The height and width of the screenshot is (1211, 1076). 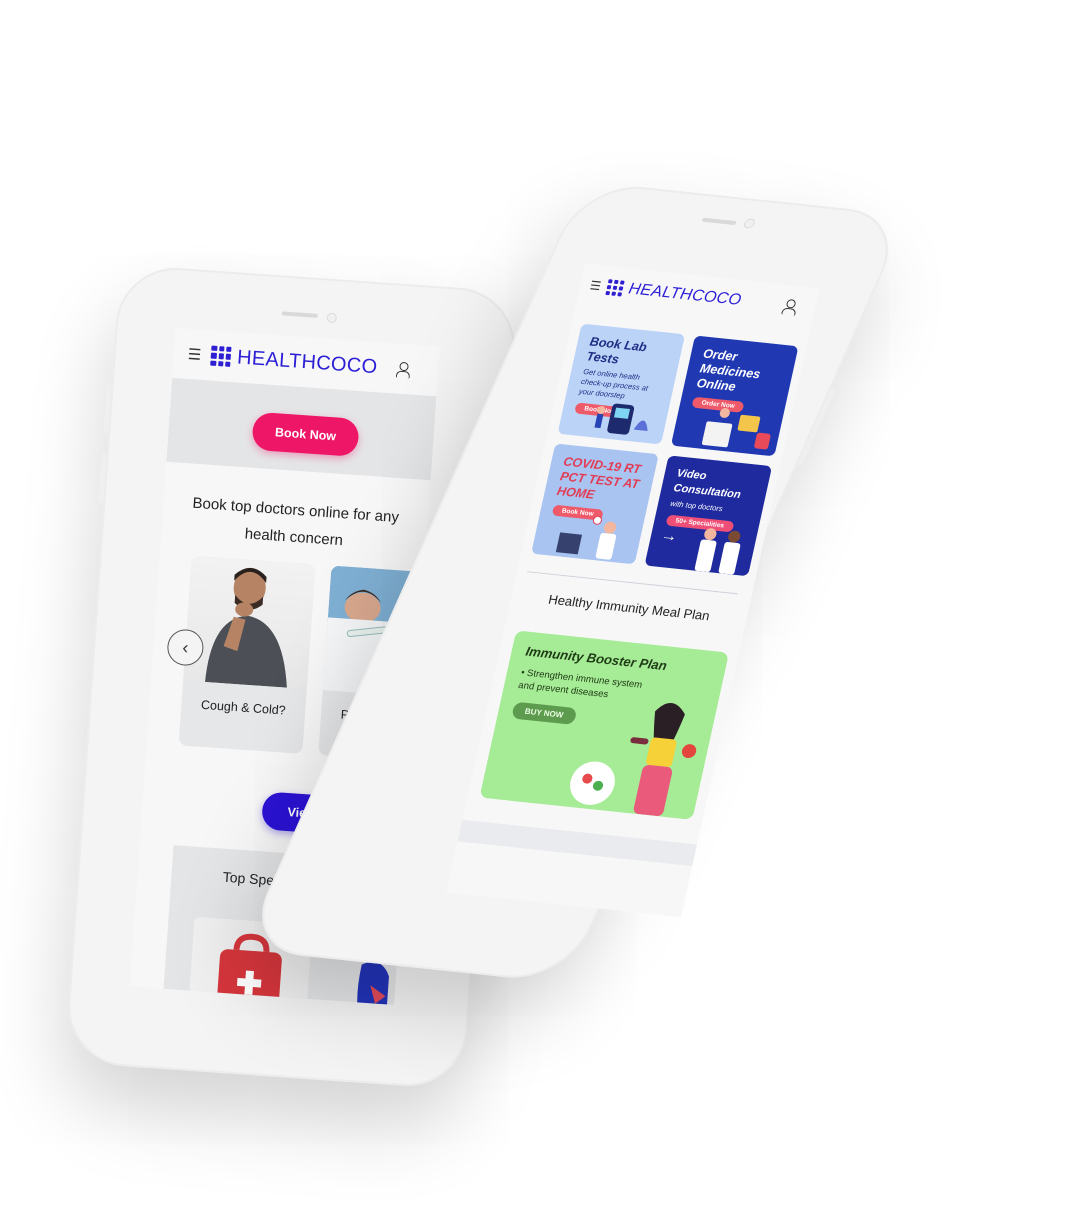 I want to click on medicine-illustration, so click(x=736, y=429).